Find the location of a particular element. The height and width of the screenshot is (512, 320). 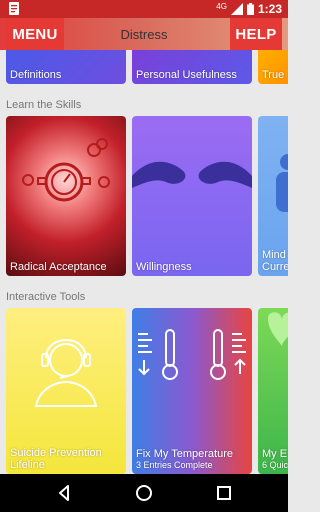

tile-label: Willingness is located at coordinates (164, 267).